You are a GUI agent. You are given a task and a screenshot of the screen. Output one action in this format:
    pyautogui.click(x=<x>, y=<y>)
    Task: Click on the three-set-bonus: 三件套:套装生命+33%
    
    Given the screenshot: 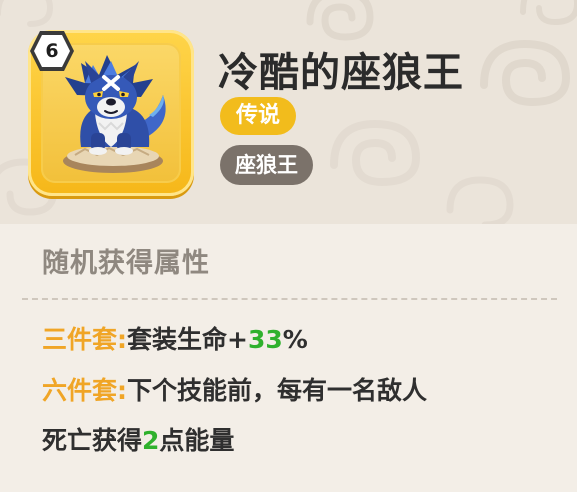 What is the action you would take?
    pyautogui.click(x=175, y=340)
    